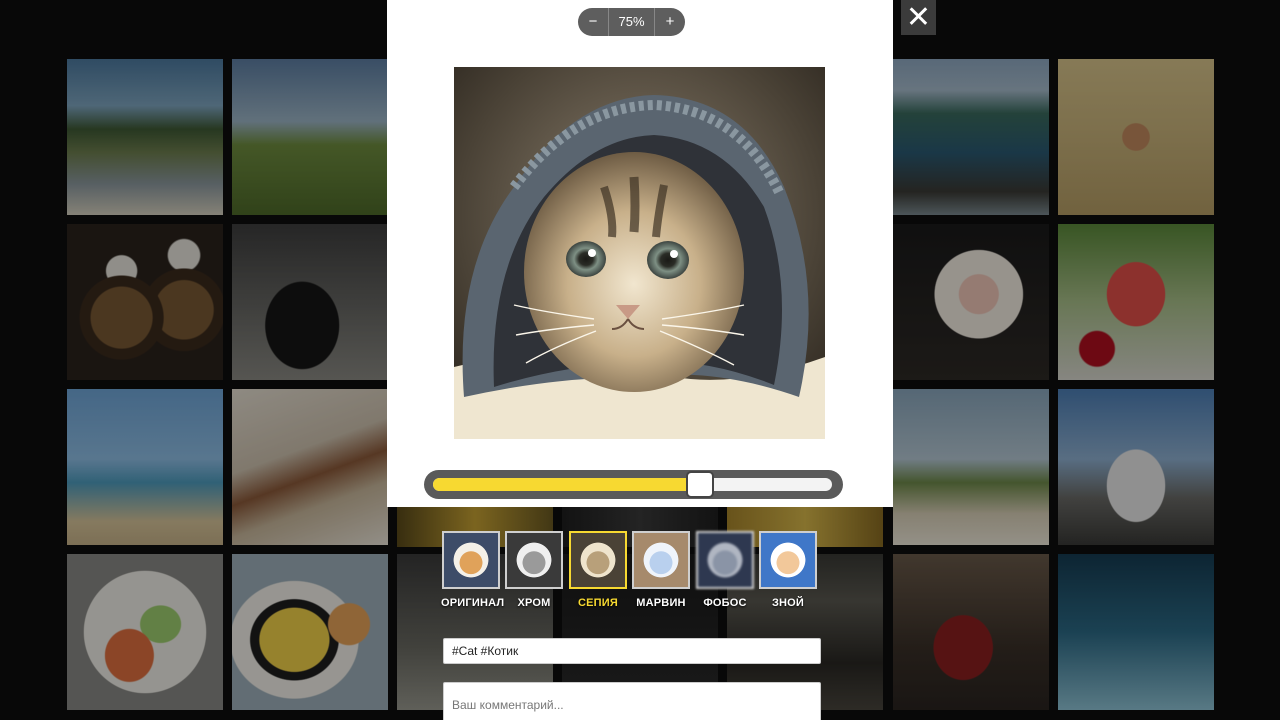  I want to click on filter-label: ЗНОЙ, so click(788, 603).